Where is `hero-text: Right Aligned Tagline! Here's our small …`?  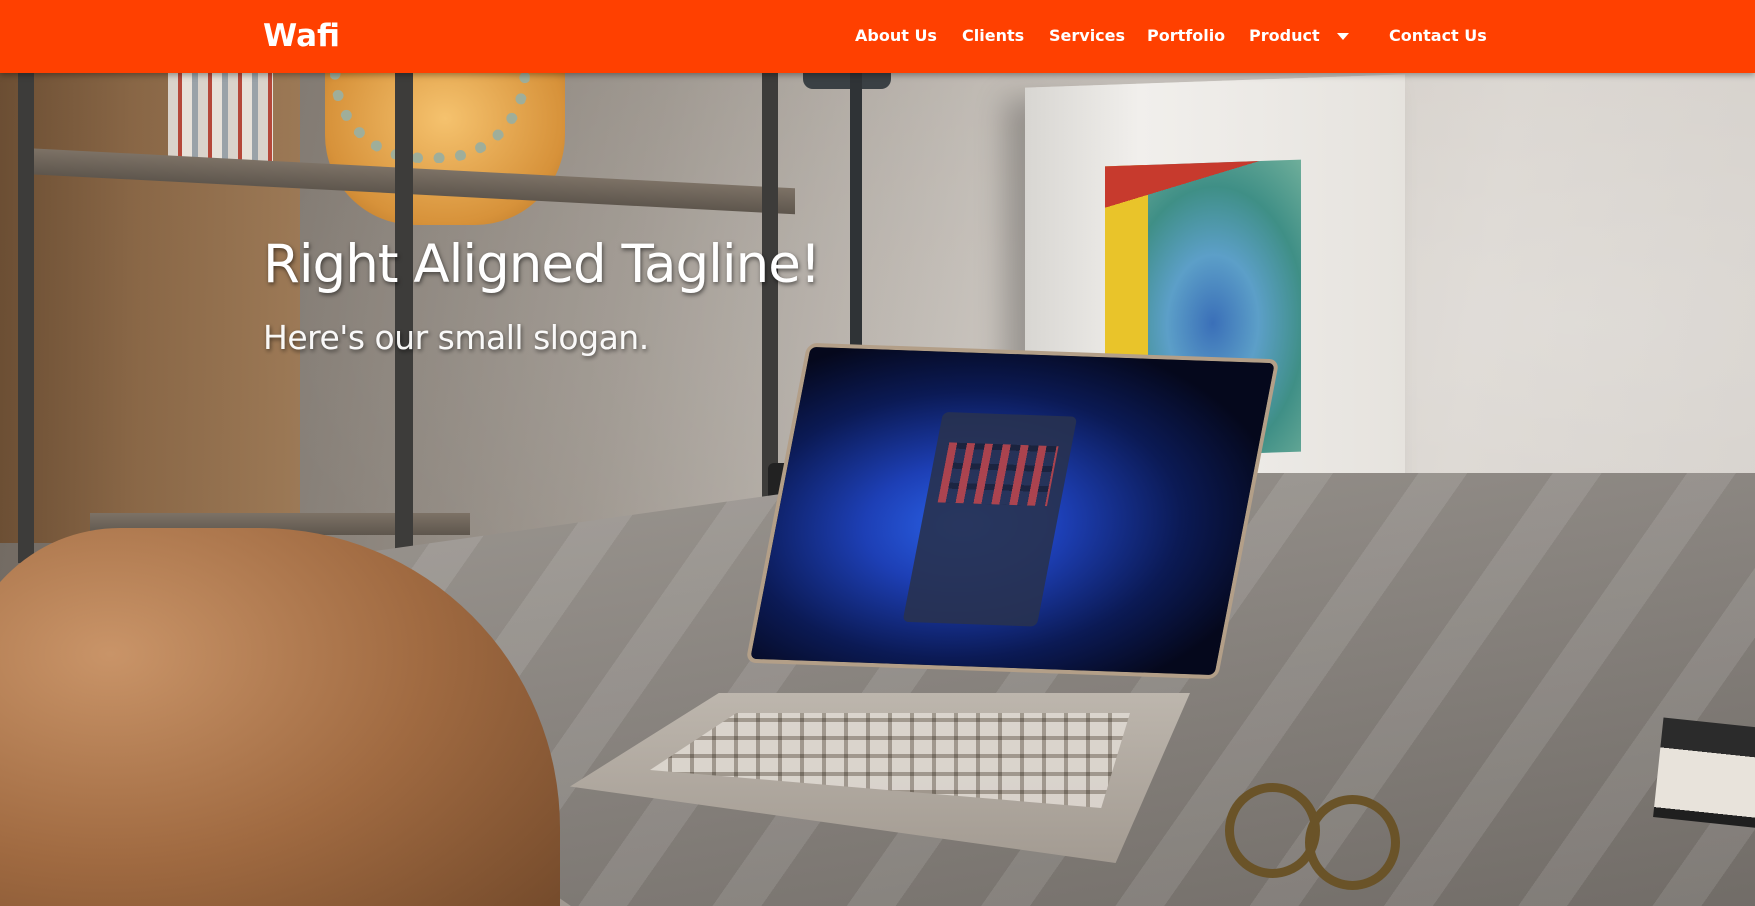 hero-text: Right Aligned Tagline! Here's our small … is located at coordinates (542, 295).